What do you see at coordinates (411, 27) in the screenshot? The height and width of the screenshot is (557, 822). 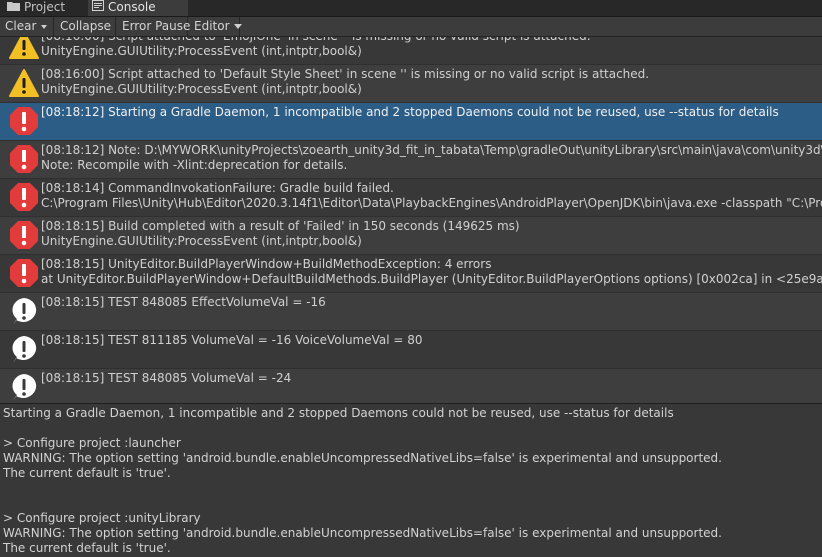 I see `console-toolbar: Clear Collapse Error Pause Editor` at bounding box center [411, 27].